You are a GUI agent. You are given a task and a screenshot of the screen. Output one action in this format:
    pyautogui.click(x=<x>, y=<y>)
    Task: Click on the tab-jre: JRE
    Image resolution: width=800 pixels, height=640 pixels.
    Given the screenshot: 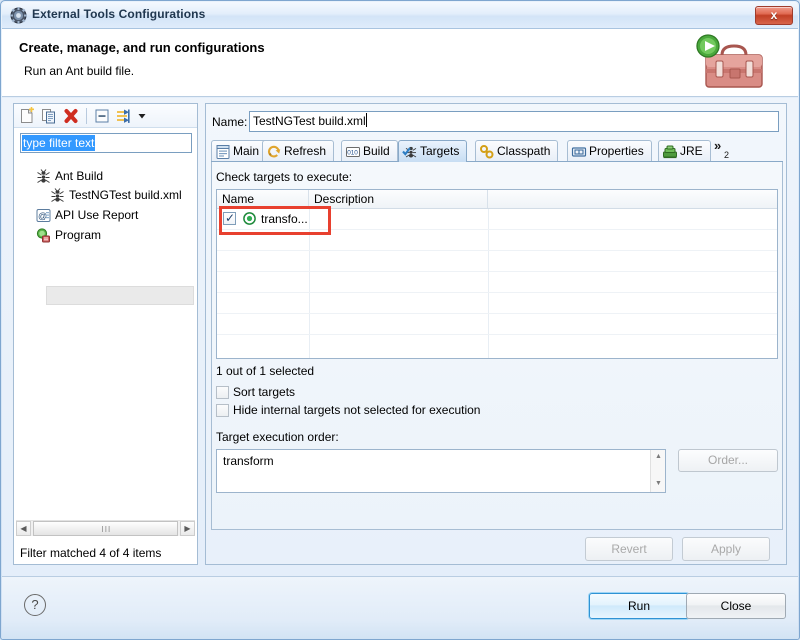 What is the action you would take?
    pyautogui.click(x=684, y=151)
    